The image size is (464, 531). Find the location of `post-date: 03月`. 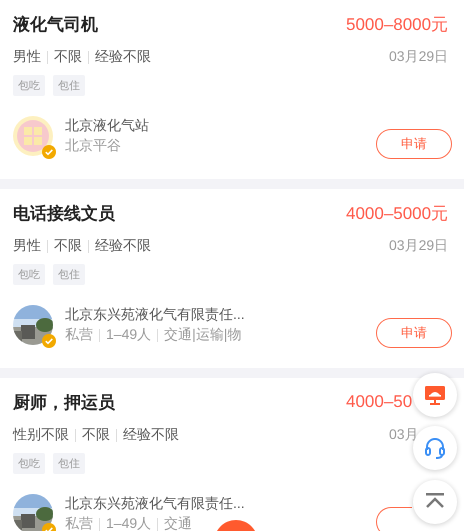

post-date: 03月 is located at coordinates (404, 435).